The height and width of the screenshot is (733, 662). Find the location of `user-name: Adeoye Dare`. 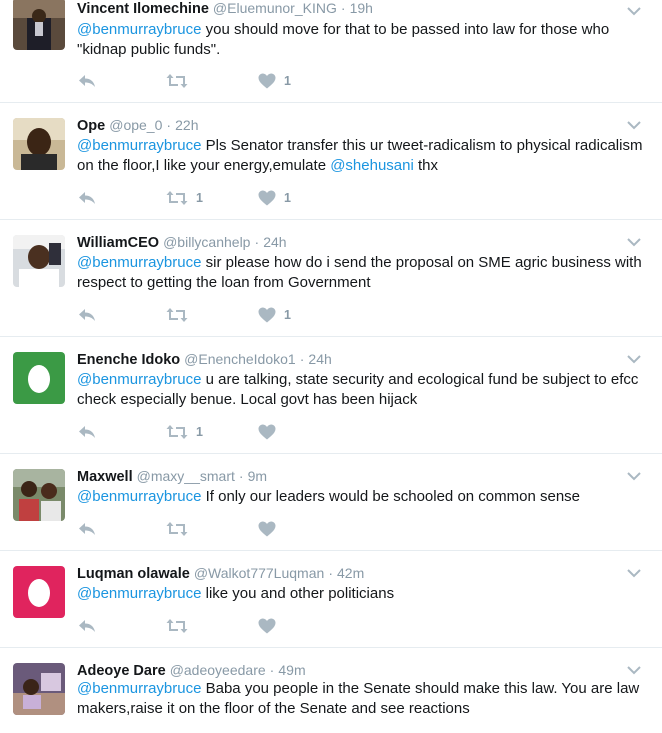

user-name: Adeoye Dare is located at coordinates (121, 671).